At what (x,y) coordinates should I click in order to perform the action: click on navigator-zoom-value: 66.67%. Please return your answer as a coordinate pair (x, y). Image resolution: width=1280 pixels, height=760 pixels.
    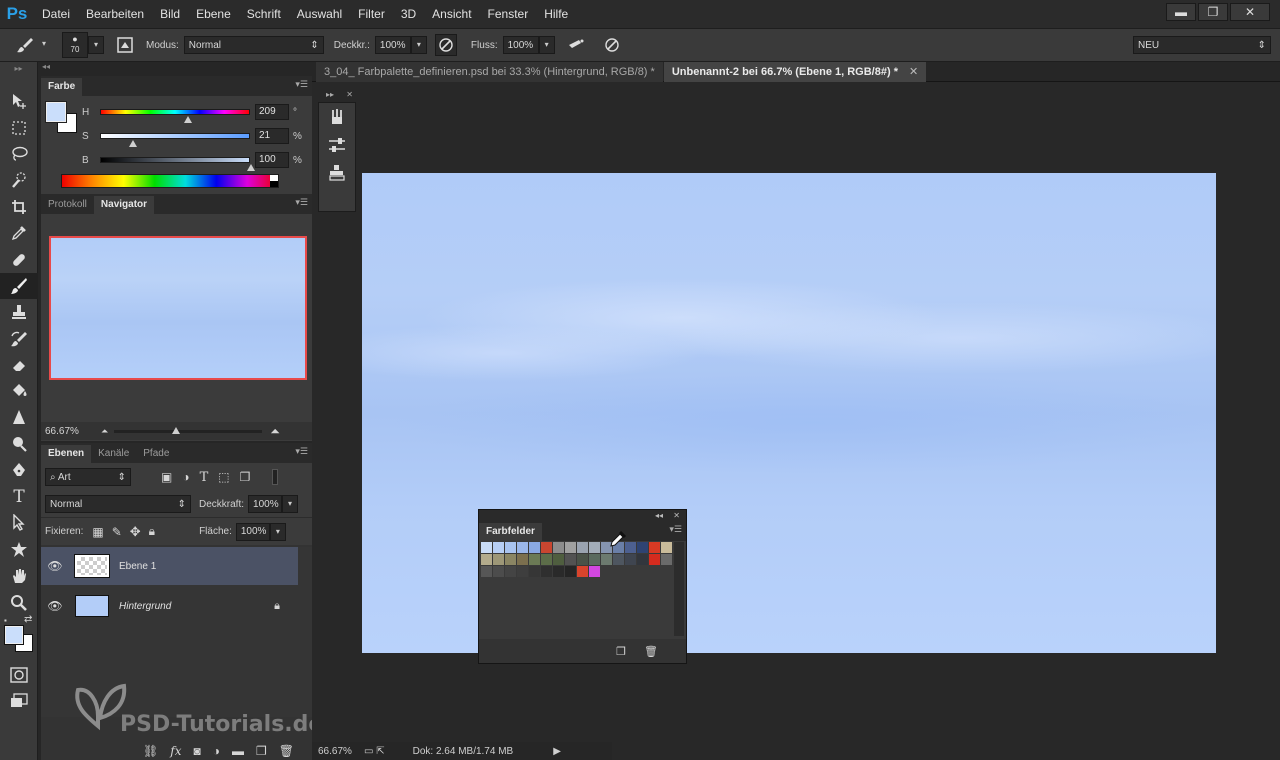
    Looking at the image, I should click on (73, 431).